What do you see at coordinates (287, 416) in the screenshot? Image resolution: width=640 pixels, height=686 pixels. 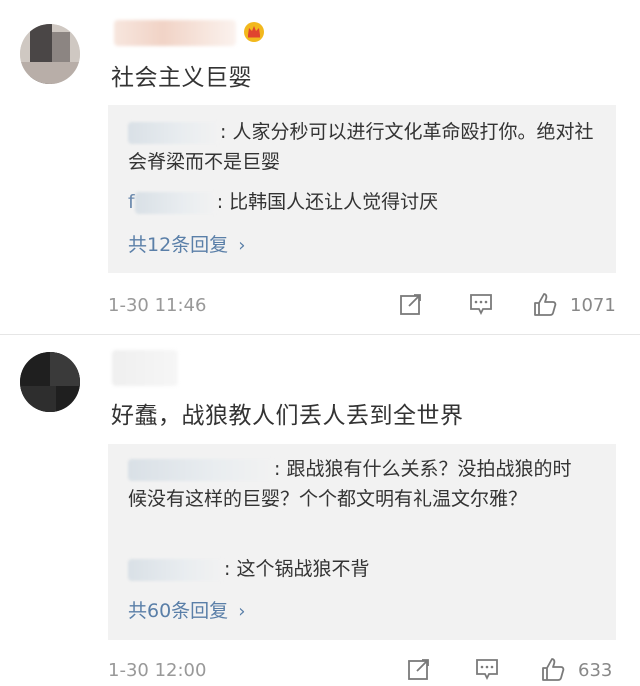 I see `comment-text: 好蠢，战狼教人们丢人丢到全世界` at bounding box center [287, 416].